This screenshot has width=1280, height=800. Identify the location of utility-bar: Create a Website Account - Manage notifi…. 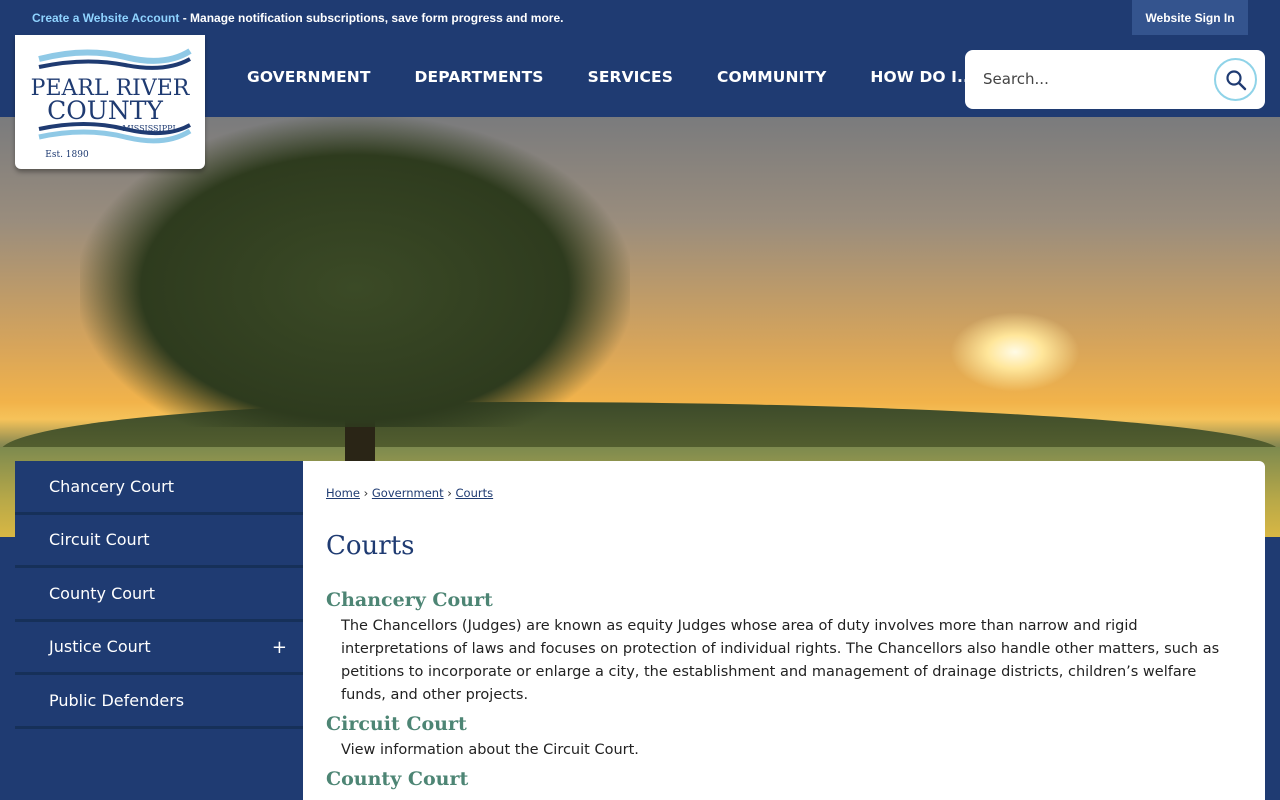
(640, 18).